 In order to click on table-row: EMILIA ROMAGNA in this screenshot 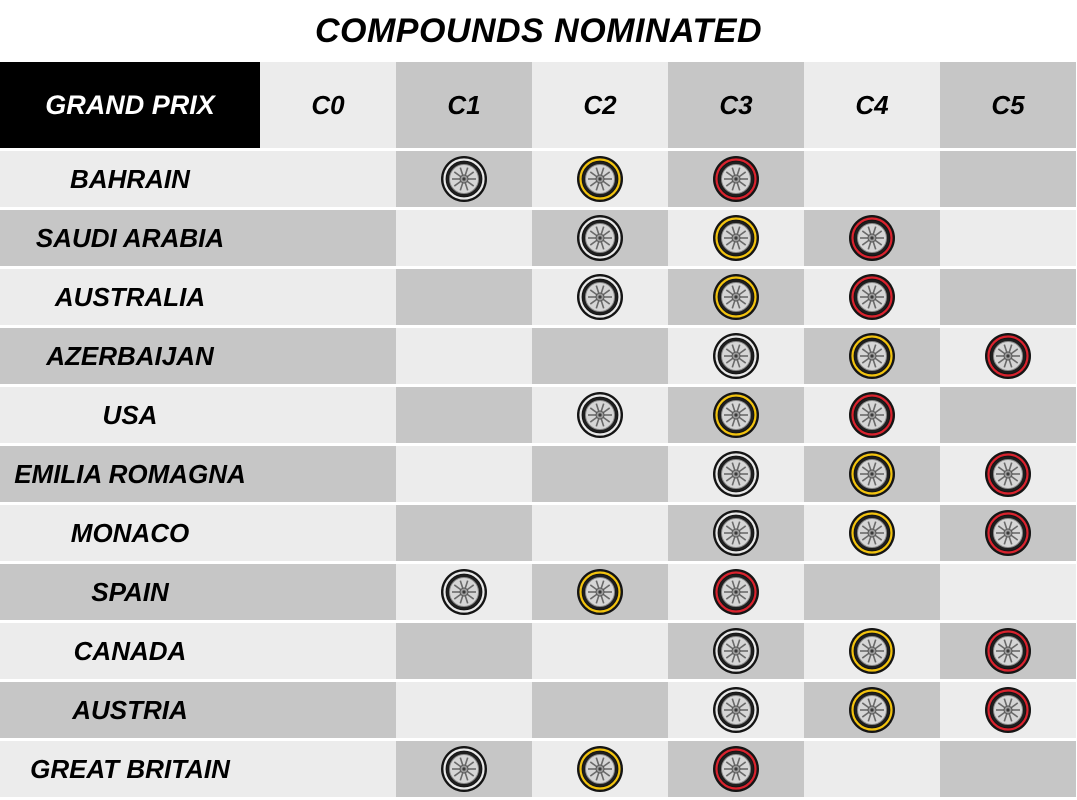, I will do `click(538, 474)`.